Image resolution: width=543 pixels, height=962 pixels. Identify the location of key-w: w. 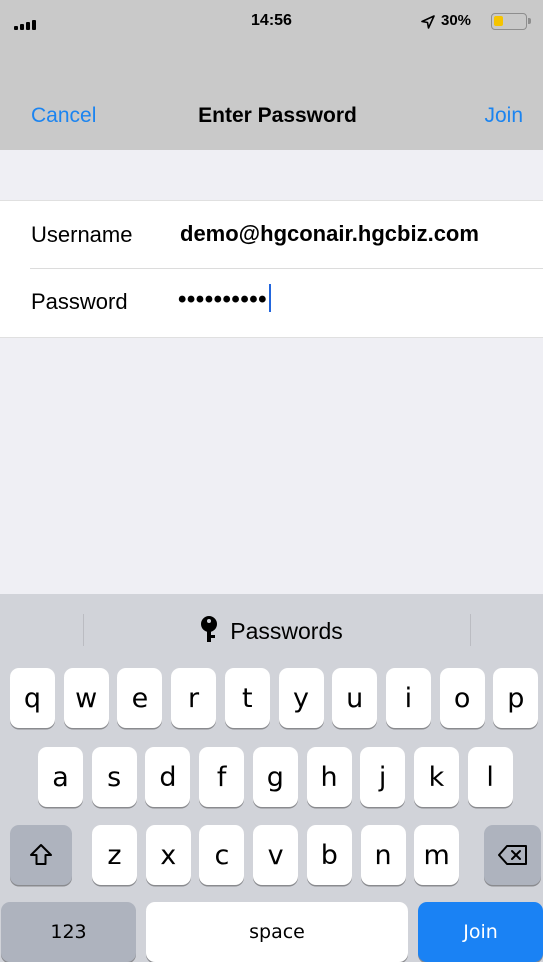
(86, 698).